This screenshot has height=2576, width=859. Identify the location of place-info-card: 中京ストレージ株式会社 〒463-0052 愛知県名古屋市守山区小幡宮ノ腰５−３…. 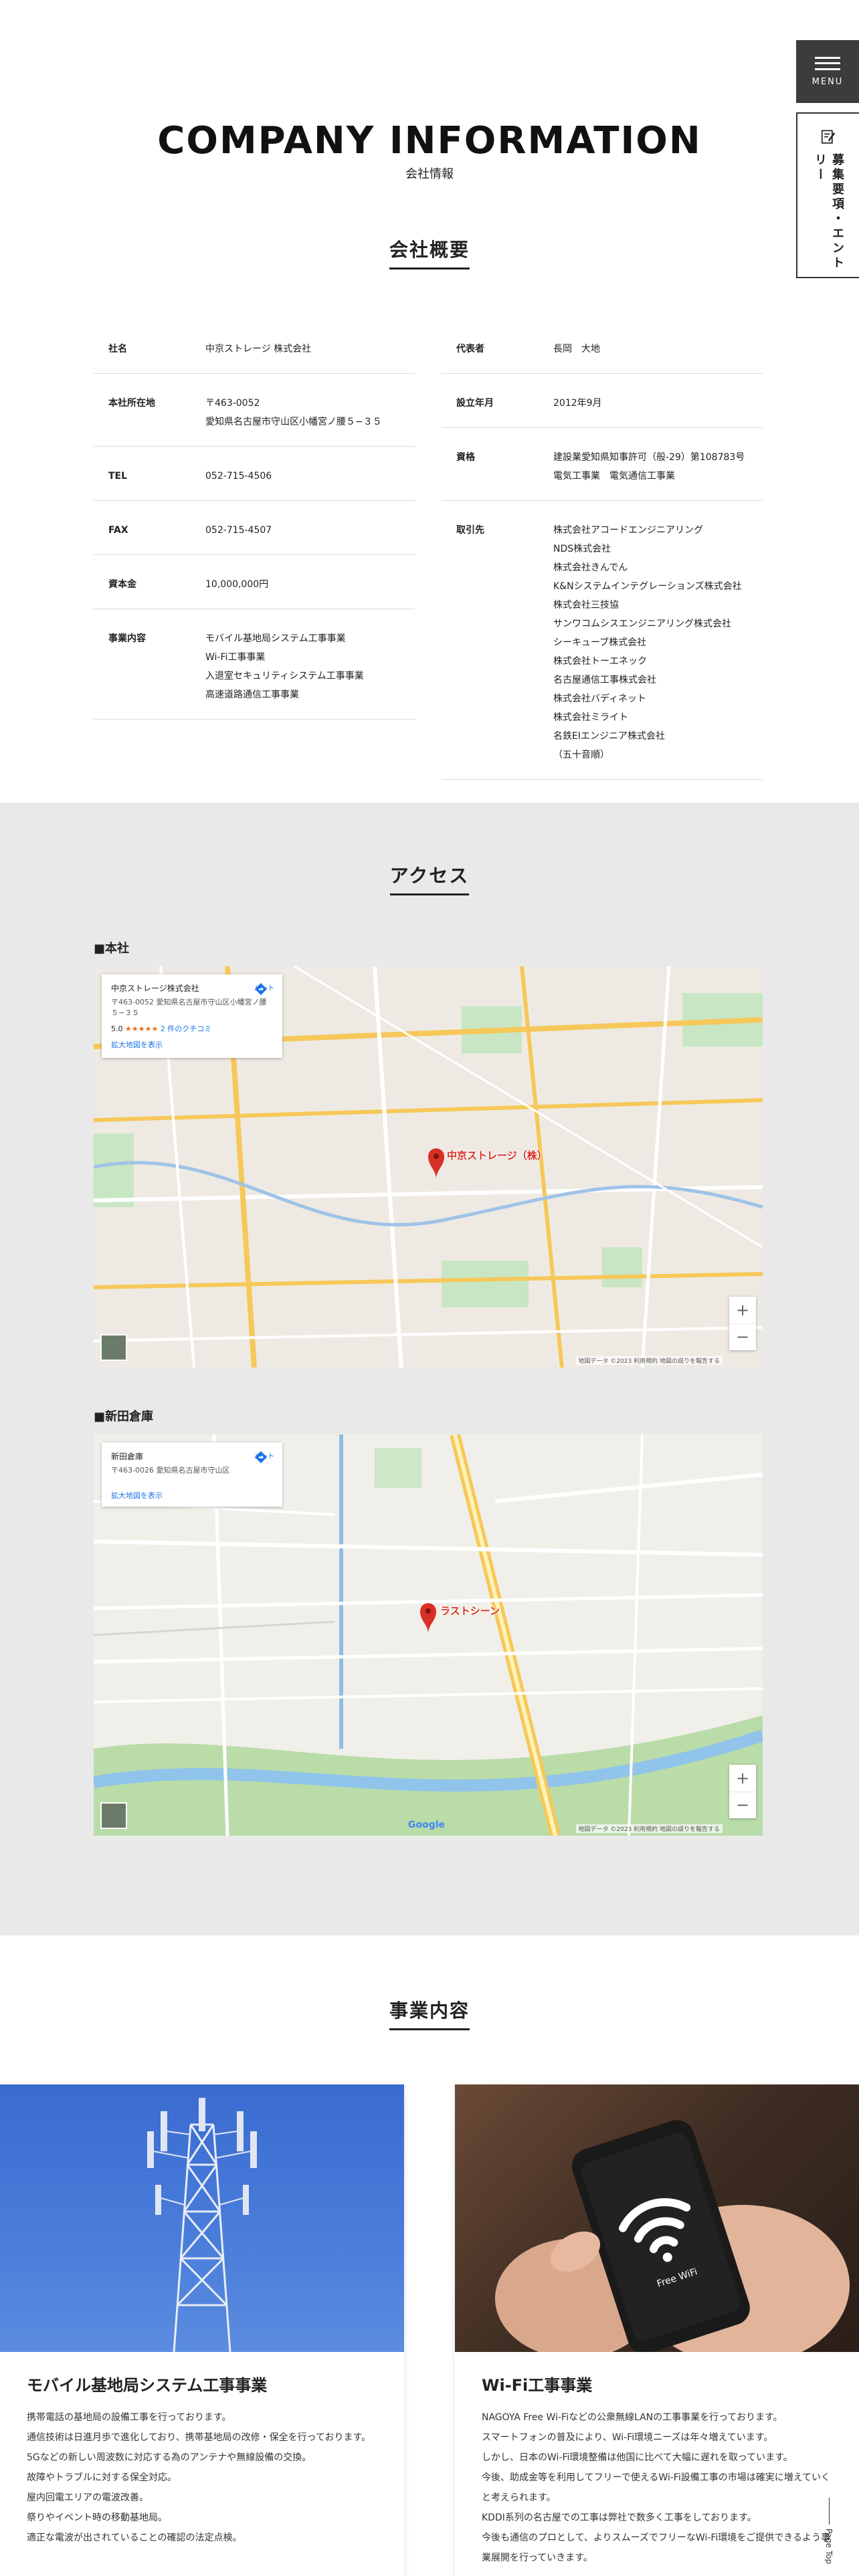
(192, 1016).